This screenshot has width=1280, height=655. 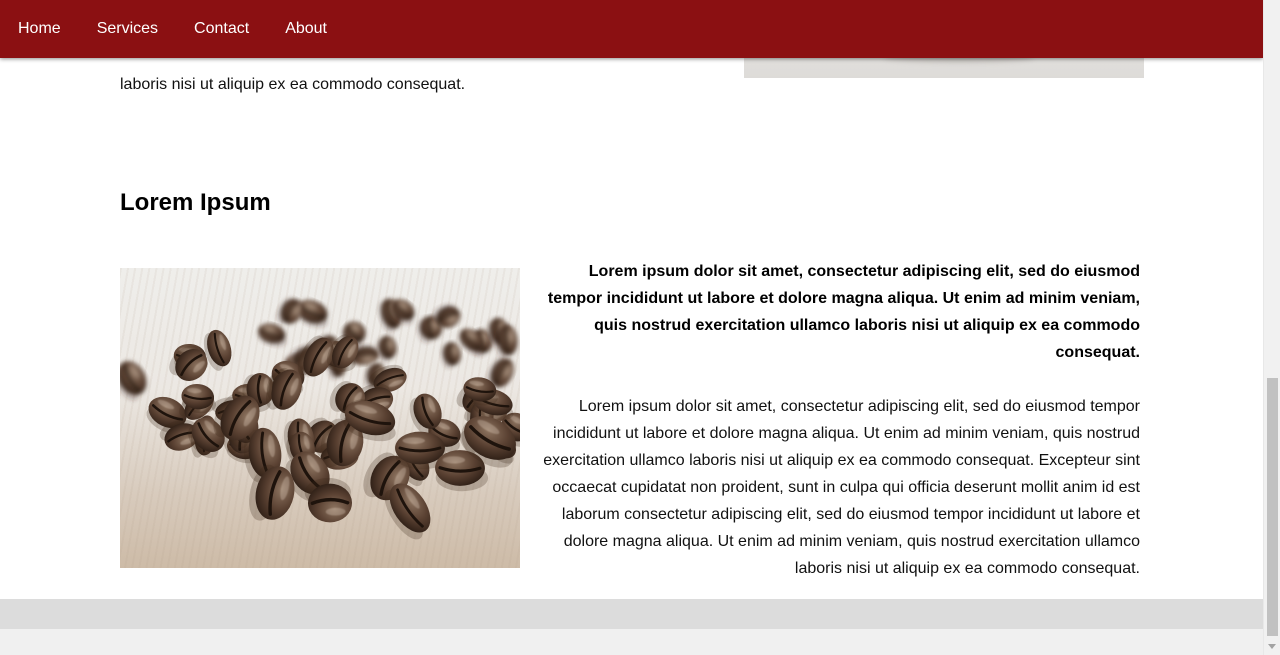 What do you see at coordinates (1271, 327) in the screenshot?
I see `vertical-scrollbar` at bounding box center [1271, 327].